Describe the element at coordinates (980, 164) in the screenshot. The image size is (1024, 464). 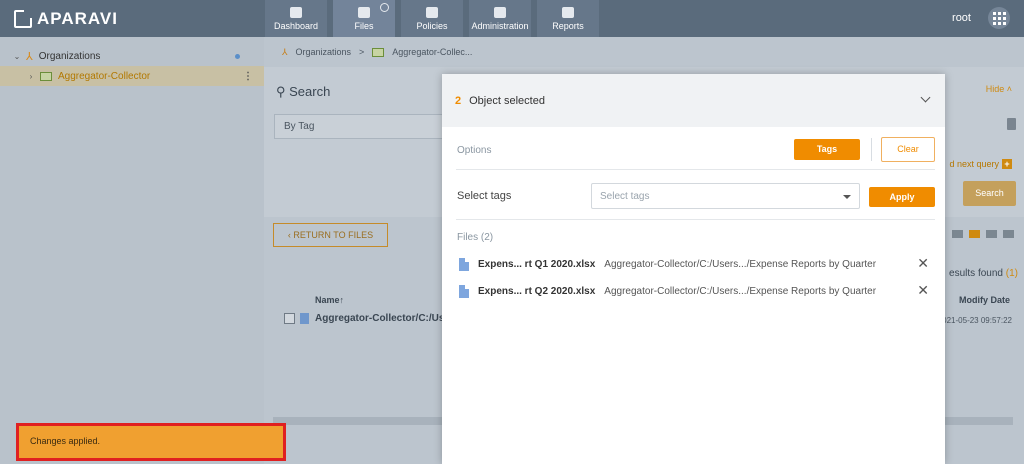
I see `add-next-query: d next query +` at that location.